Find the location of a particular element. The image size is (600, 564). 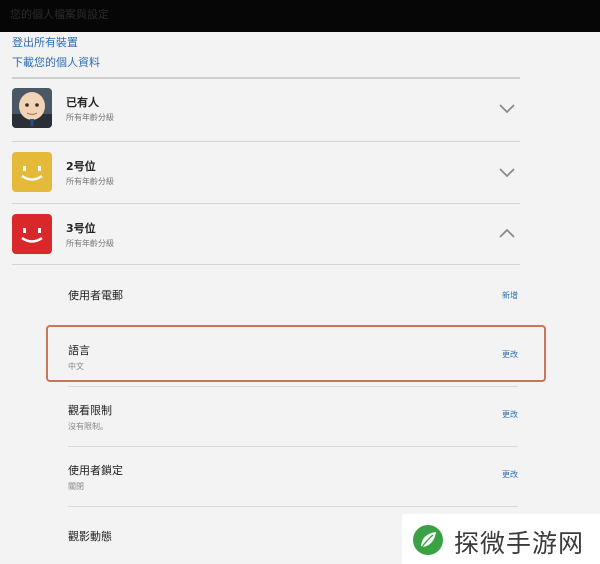

profile-lock-label: 使用者鎖定 is located at coordinates (95, 470).